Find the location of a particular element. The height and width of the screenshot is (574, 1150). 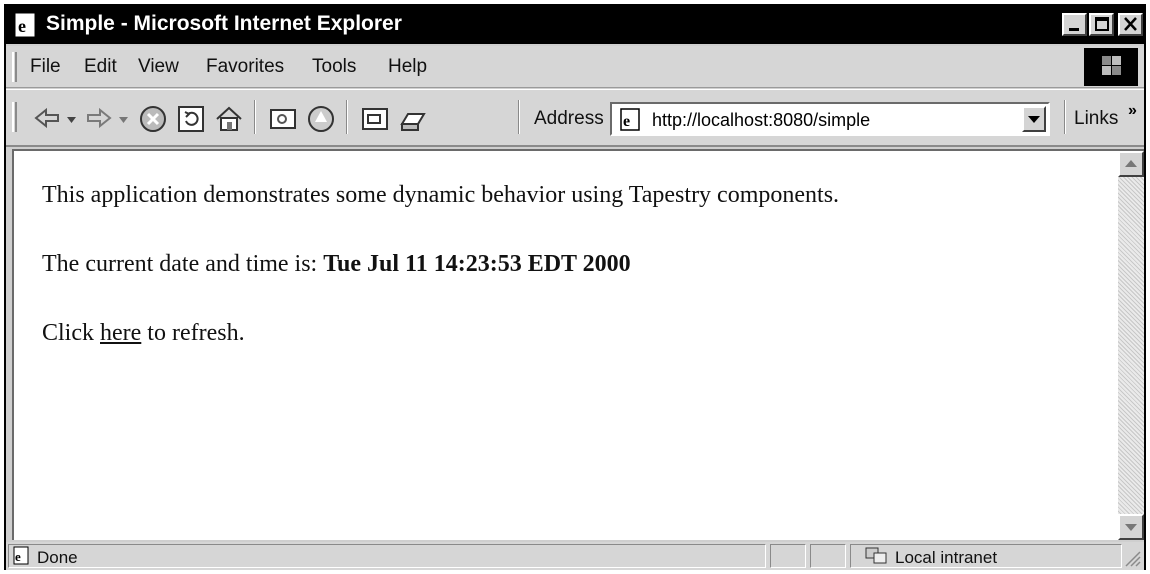

address-label: Address is located at coordinates (569, 118).